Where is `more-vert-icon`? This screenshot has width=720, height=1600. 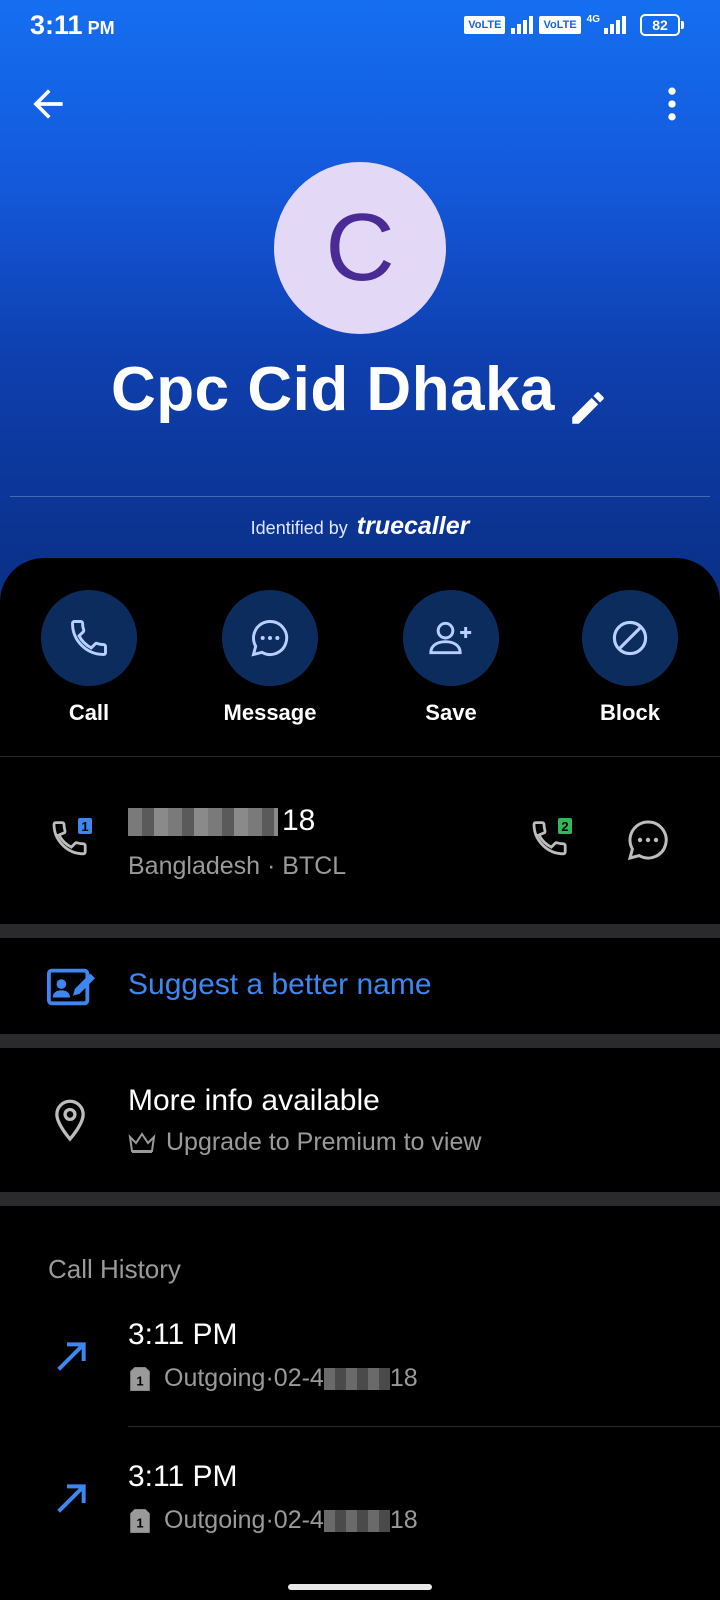 more-vert-icon is located at coordinates (672, 104).